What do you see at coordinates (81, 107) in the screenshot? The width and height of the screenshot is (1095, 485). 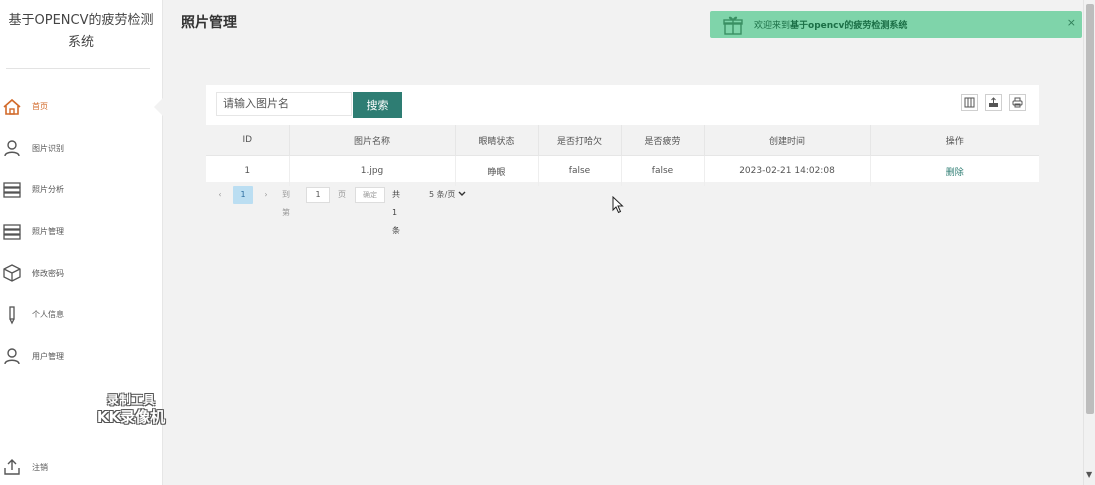 I see `sidebar-item-home: 首页` at bounding box center [81, 107].